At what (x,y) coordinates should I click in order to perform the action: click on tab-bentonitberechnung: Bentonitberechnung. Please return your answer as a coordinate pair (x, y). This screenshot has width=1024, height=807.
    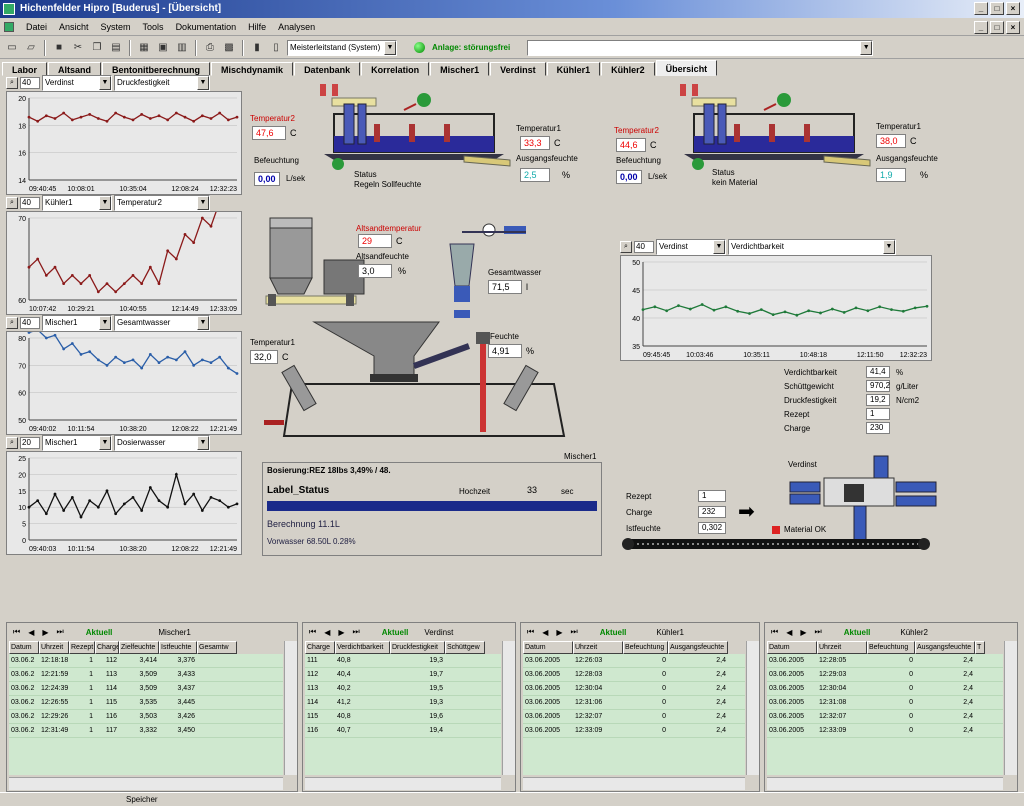
    Looking at the image, I should click on (156, 69).